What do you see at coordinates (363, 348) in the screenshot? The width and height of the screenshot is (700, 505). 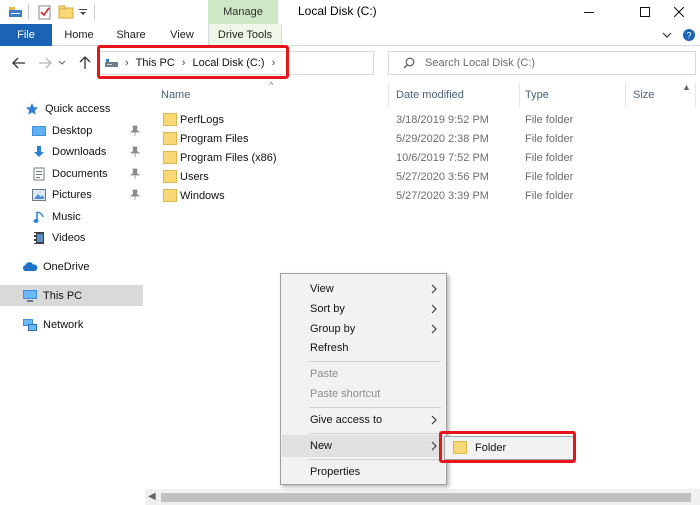 I see `menu-item-refresh: Refresh` at bounding box center [363, 348].